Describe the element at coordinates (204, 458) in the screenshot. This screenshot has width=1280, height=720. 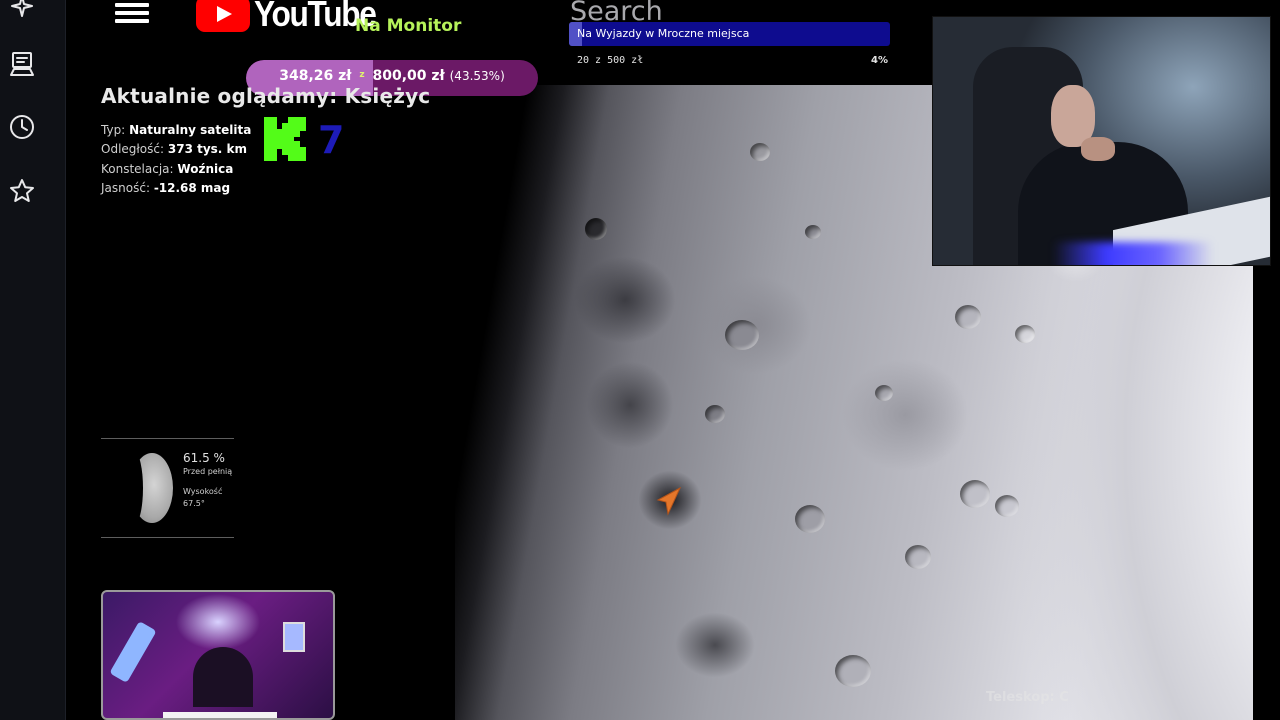
I see `moon-illumination: 61.5 %` at that location.